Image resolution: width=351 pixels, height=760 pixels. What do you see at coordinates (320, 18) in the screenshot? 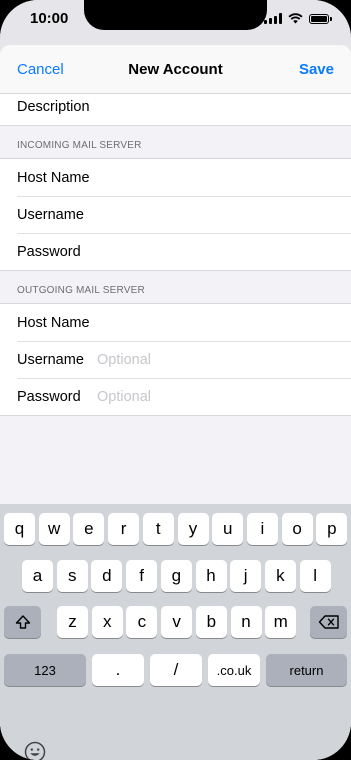
I see `battery-icon` at bounding box center [320, 18].